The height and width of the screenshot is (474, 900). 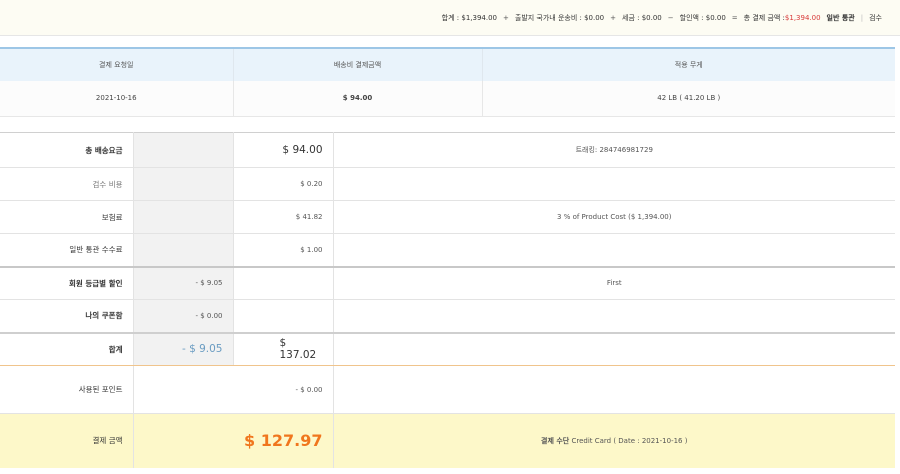 I want to click on insurance-label: 보험료, so click(x=67, y=217).